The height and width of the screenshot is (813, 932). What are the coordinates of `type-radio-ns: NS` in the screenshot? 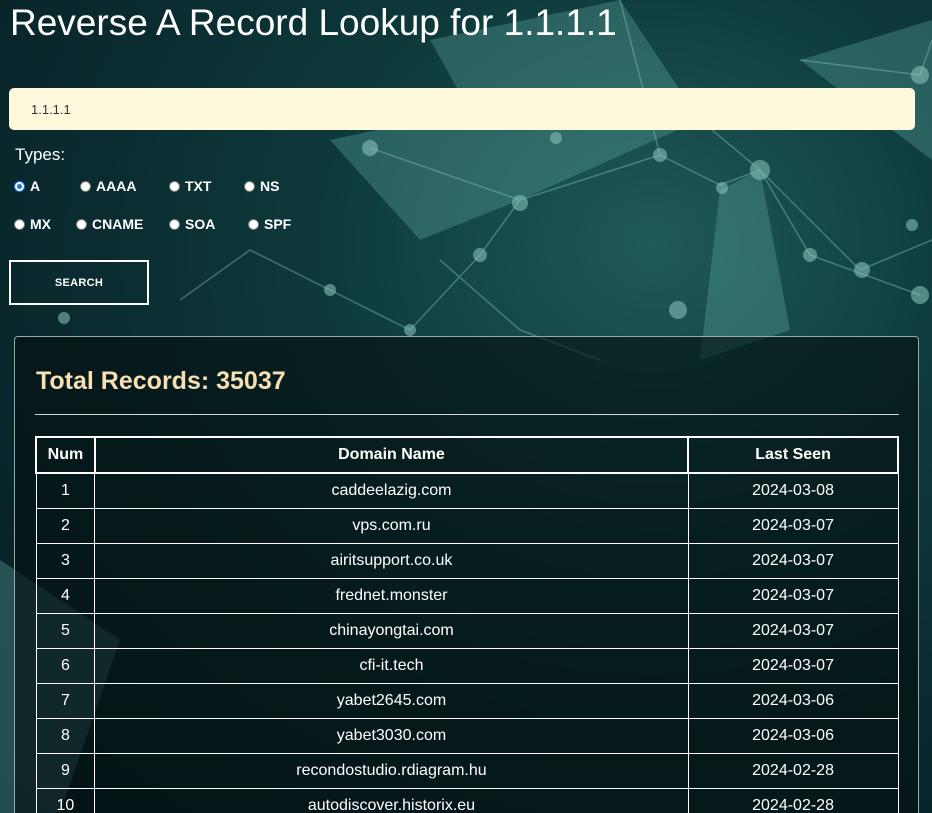 It's located at (261, 186).